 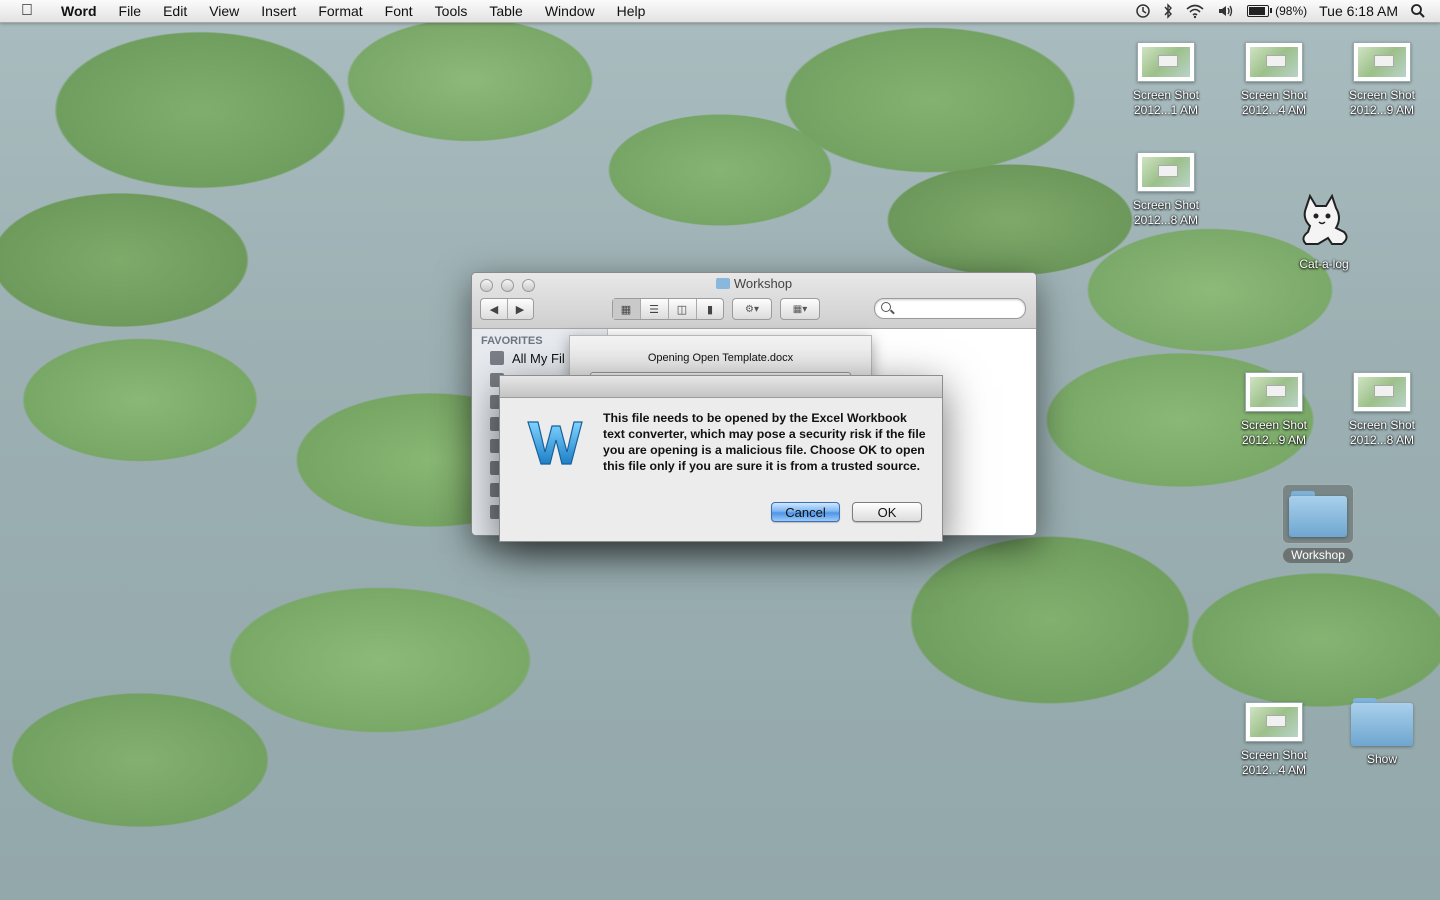 I want to click on forward-arrow-icon: ▶, so click(x=520, y=309).